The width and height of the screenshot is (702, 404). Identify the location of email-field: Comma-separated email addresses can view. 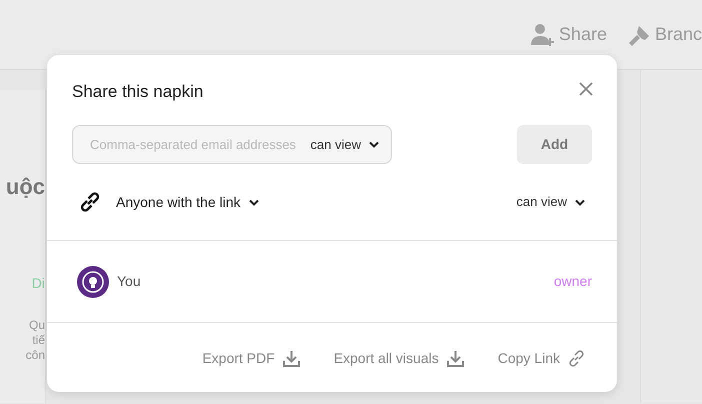
(232, 144).